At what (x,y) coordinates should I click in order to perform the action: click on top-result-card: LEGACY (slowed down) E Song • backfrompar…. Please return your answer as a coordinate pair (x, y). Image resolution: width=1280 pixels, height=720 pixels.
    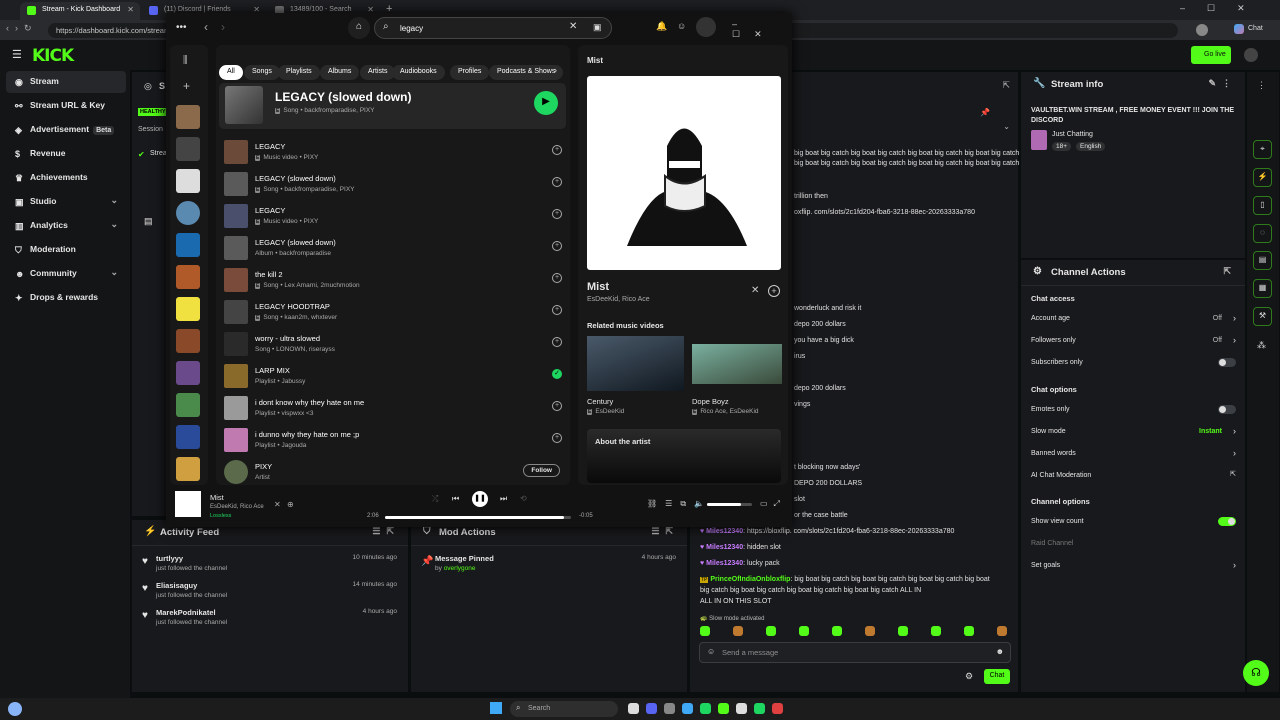
    Looking at the image, I should click on (392, 106).